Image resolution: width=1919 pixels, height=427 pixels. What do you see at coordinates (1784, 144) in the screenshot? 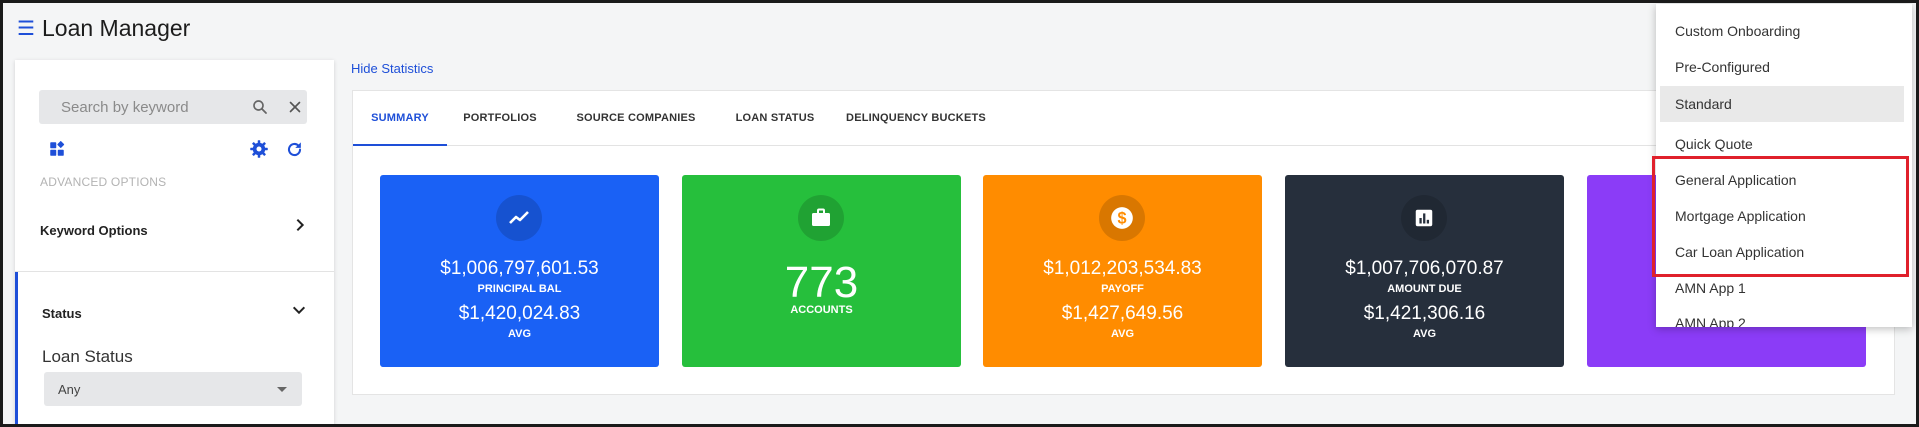
I see `menu-item-quick-quote: Quick Quote` at bounding box center [1784, 144].